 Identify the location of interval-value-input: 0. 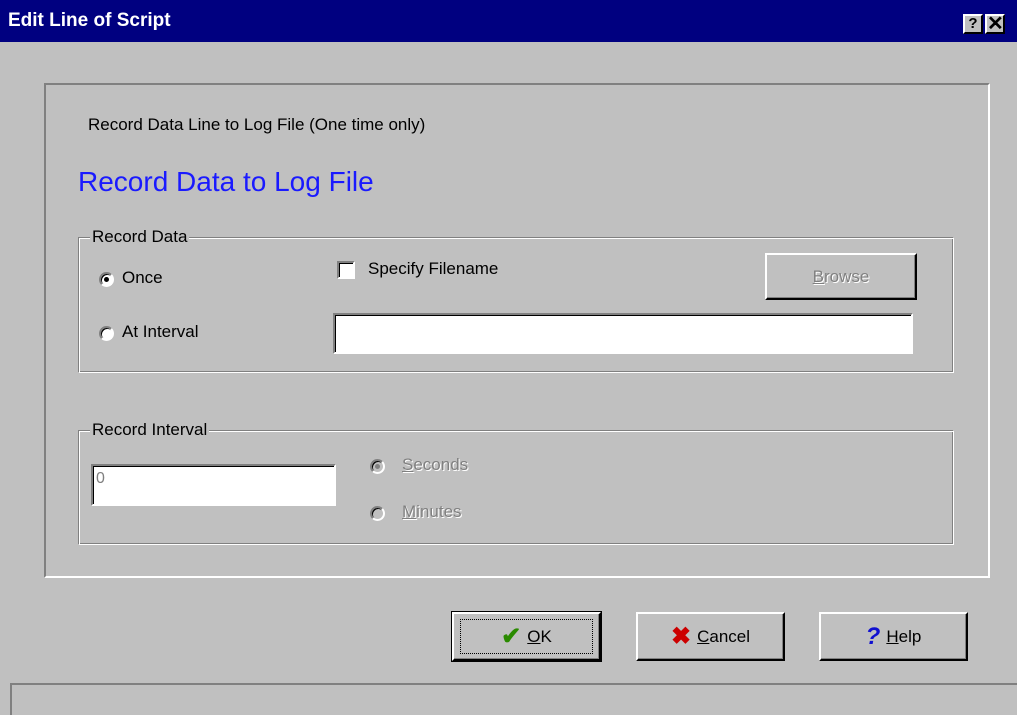
(213, 485).